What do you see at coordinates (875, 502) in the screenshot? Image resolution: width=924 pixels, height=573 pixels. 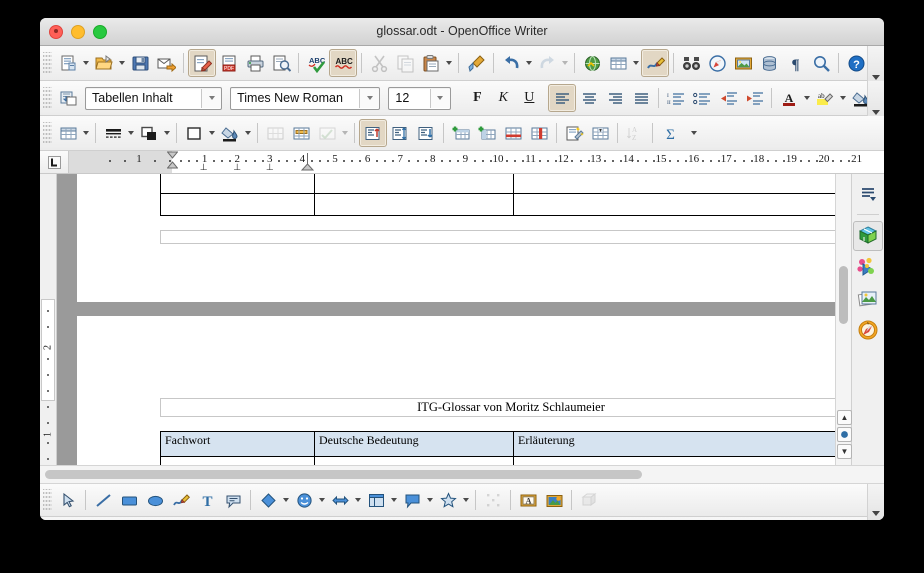 I see `drawing-toolbar-overflow` at bounding box center [875, 502].